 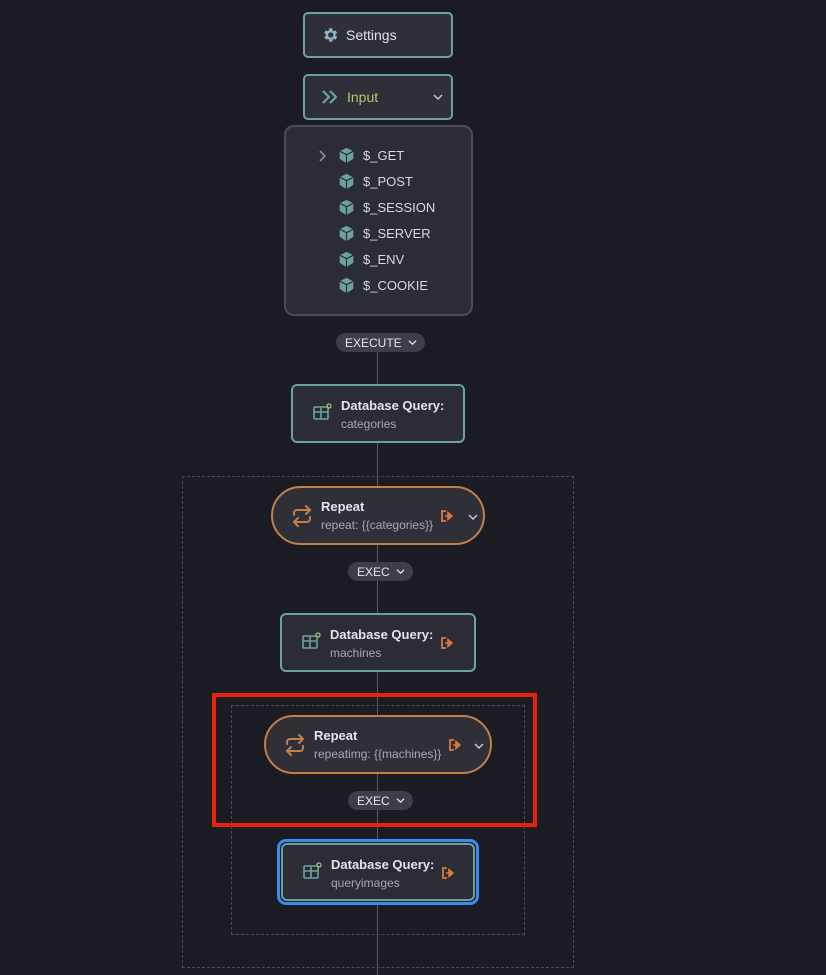 I want to click on node-subtitle: machines, so click(x=356, y=653).